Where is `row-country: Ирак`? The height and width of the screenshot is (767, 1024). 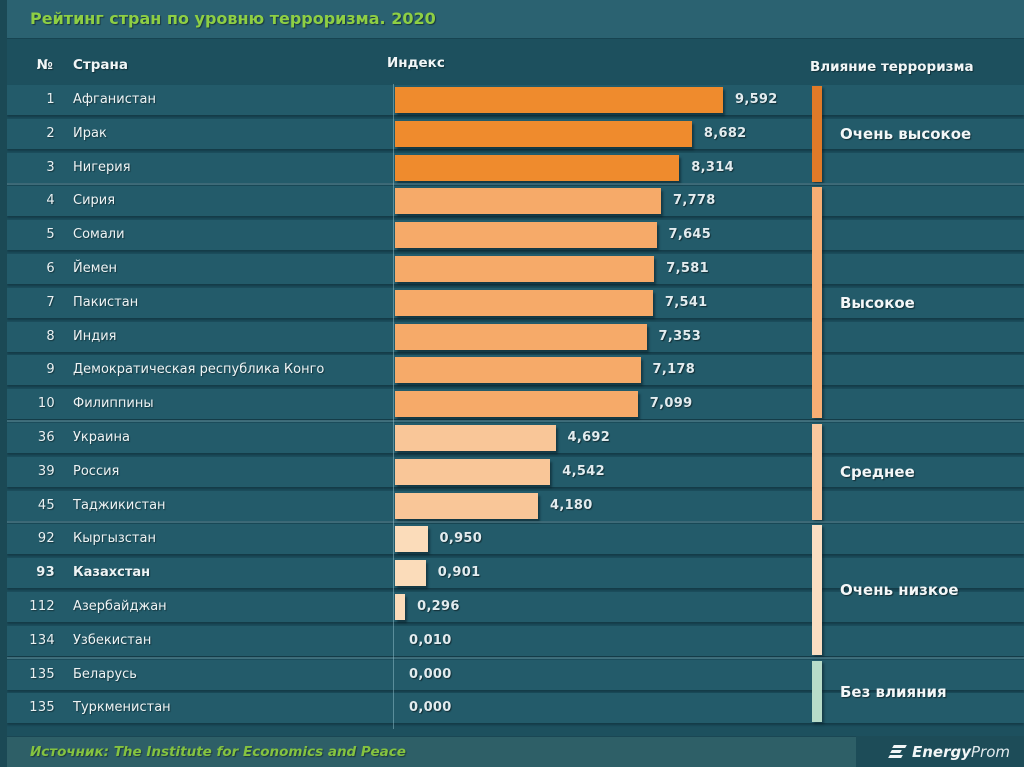 row-country: Ирак is located at coordinates (90, 133).